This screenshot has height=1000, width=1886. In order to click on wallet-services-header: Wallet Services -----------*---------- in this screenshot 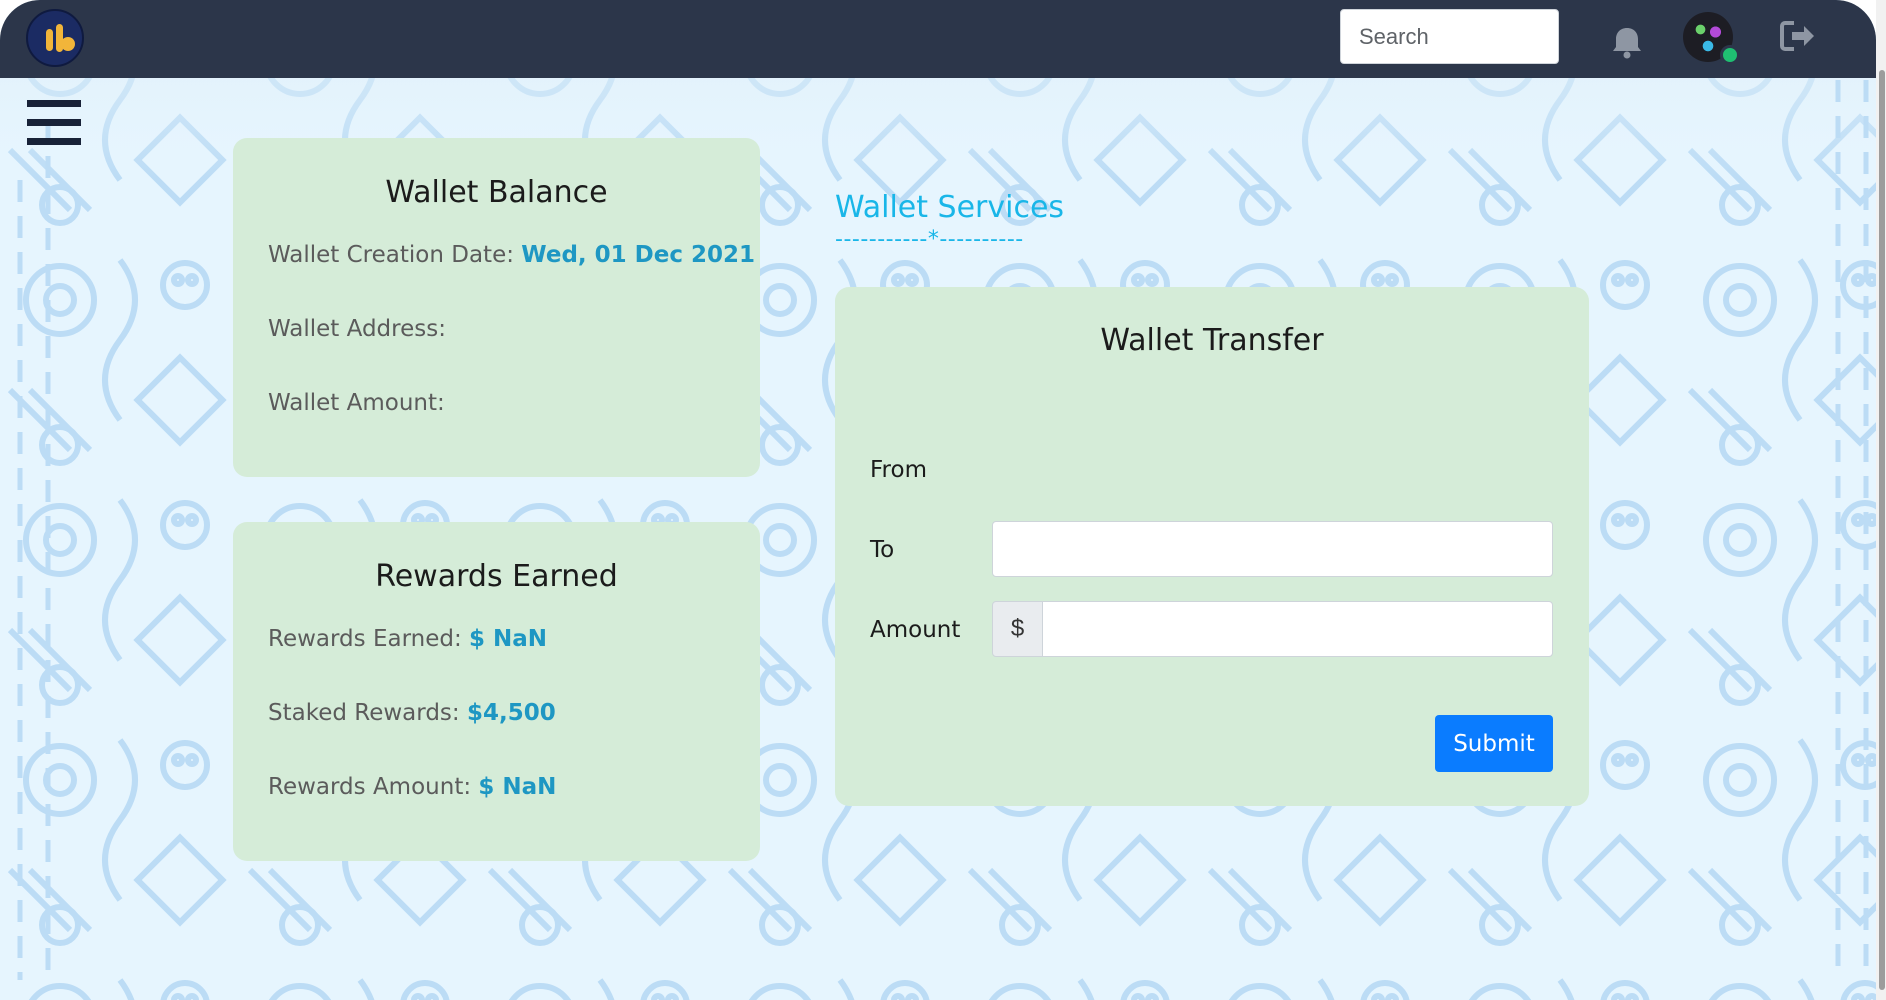, I will do `click(949, 221)`.